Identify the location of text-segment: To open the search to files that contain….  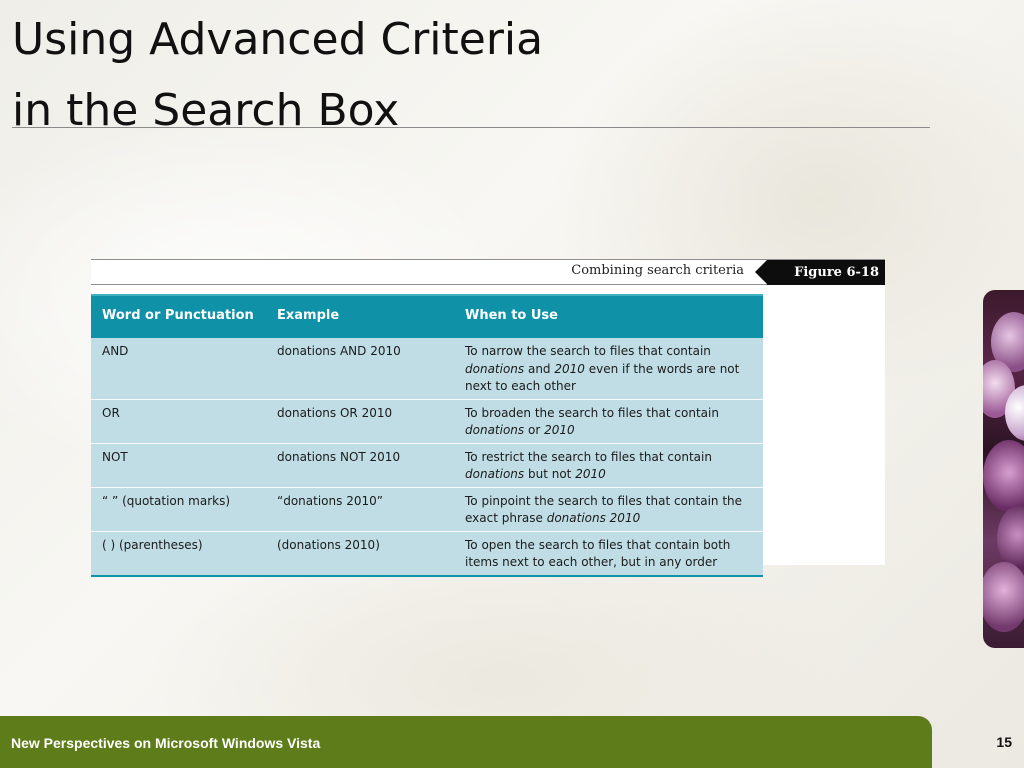
(598, 553).